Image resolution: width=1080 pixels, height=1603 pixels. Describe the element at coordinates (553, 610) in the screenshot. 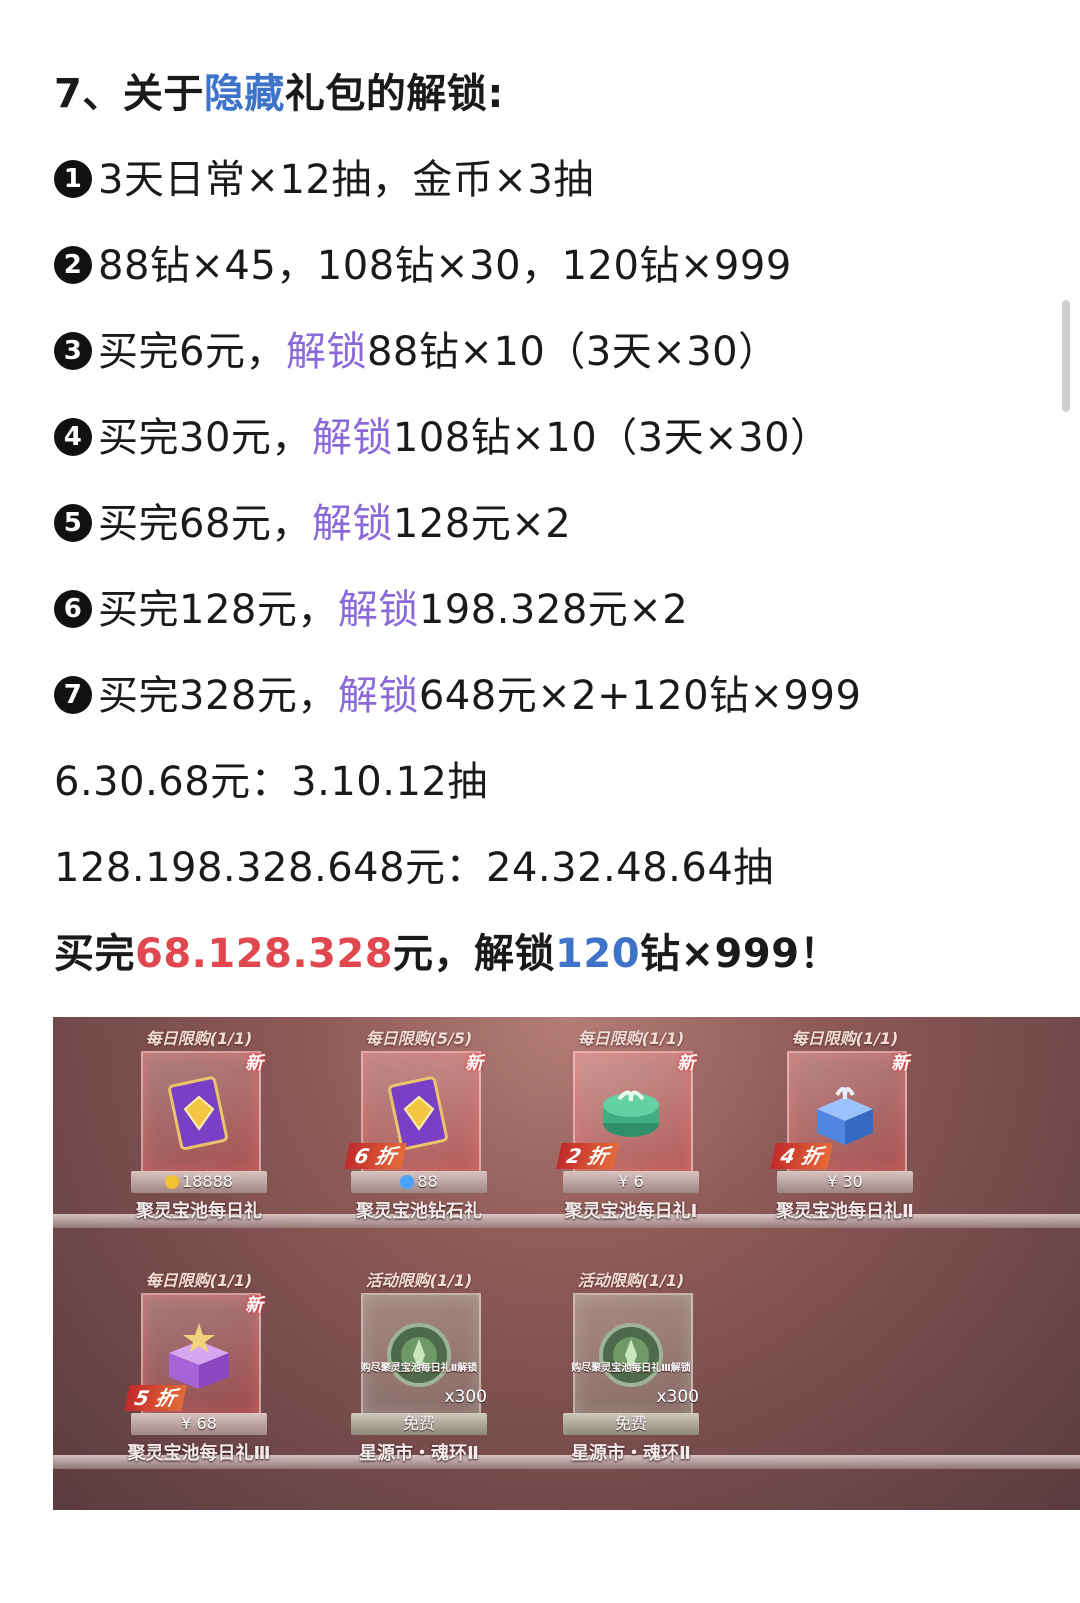

I see `item-text: 198.328元×2` at that location.